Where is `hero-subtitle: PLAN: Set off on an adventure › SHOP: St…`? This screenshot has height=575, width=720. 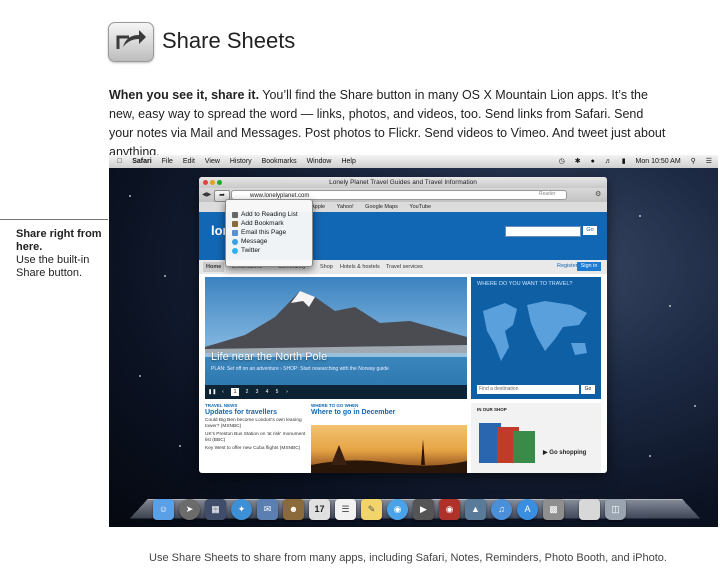
hero-subtitle: PLAN: Set off on an adventure › SHOP: St… is located at coordinates (300, 369).